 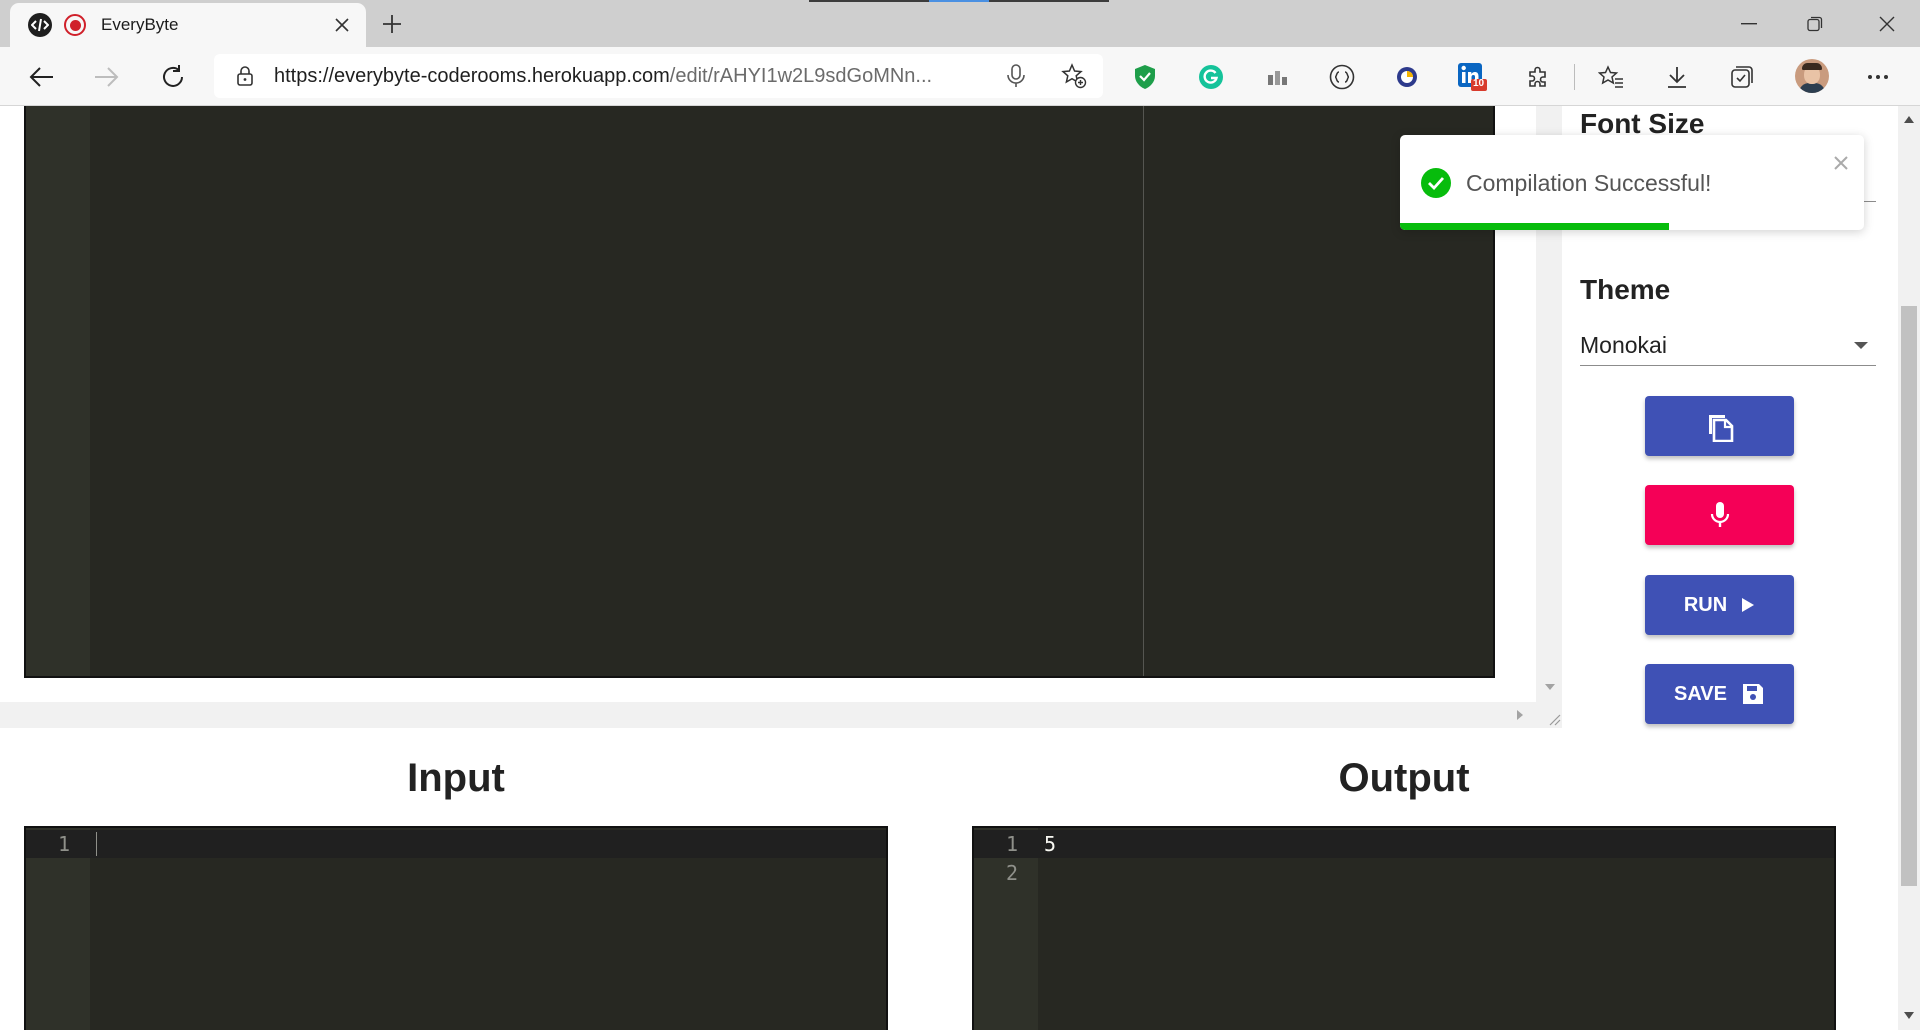 What do you see at coordinates (1677, 77) in the screenshot?
I see `downloads-icon` at bounding box center [1677, 77].